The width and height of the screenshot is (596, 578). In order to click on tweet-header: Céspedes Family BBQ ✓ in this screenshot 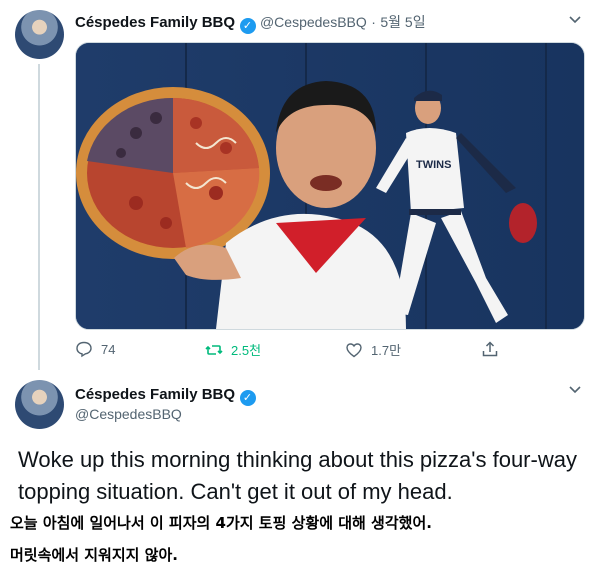, I will do `click(165, 396)`.